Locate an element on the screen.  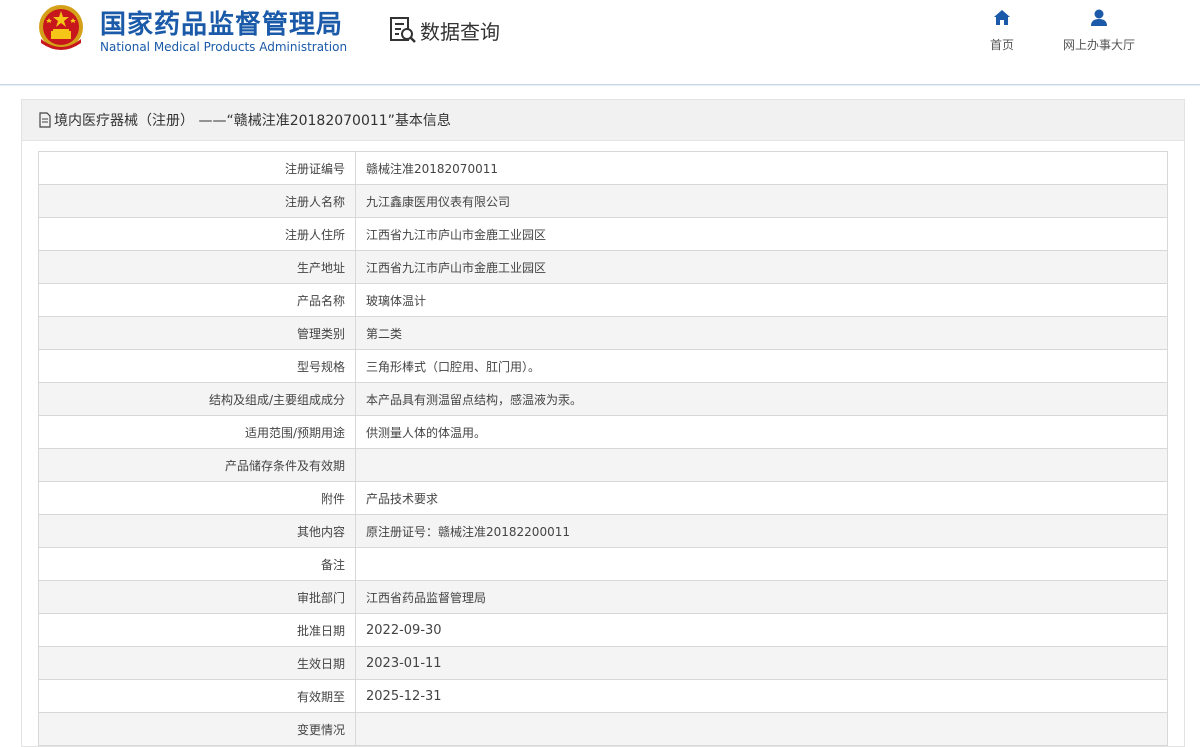
table-row: 附件 产品技术要求 is located at coordinates (603, 498).